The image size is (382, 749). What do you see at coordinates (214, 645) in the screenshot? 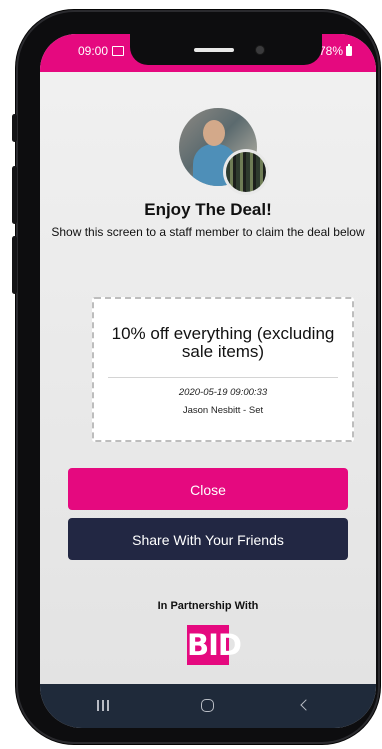
I see `bid-logo: BID` at bounding box center [214, 645].